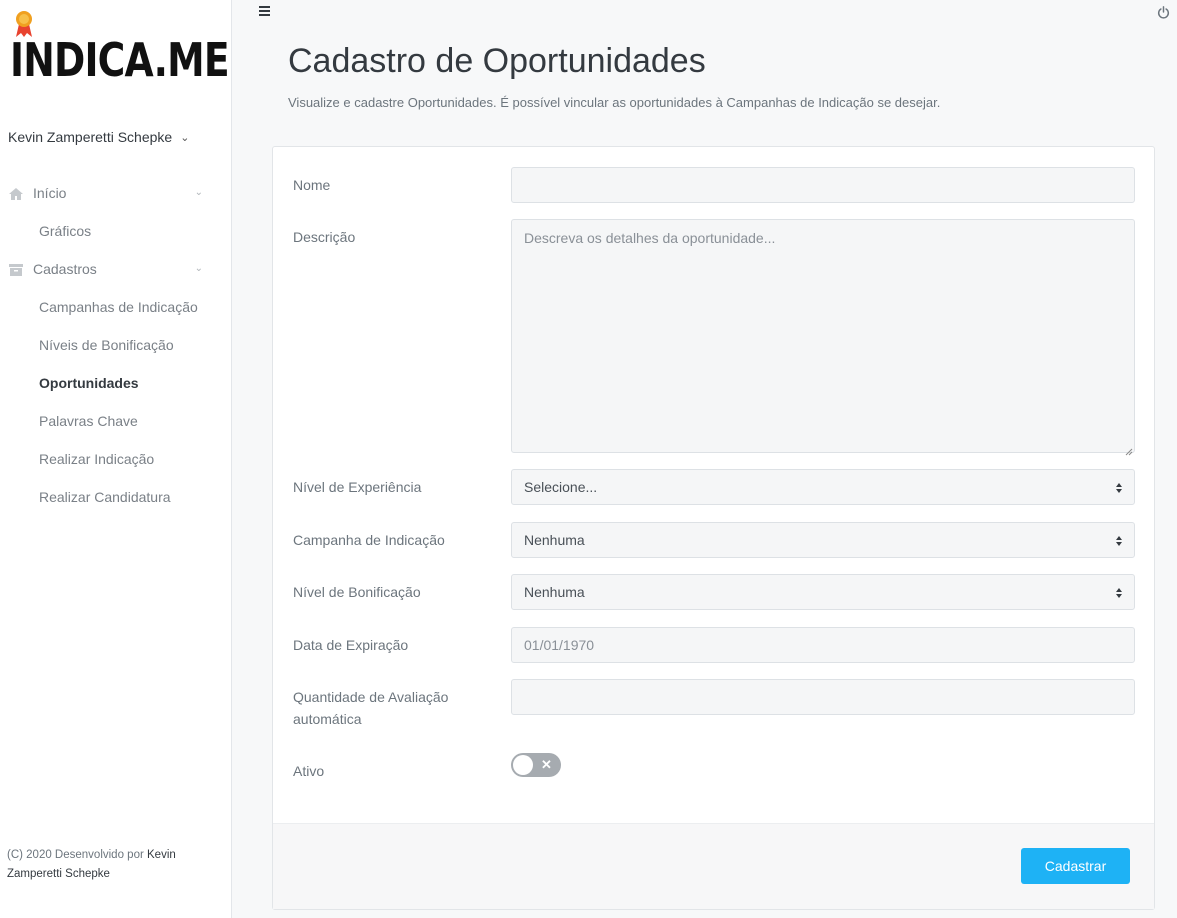 The image size is (1177, 918). I want to click on campanha-select: Nenhuma, so click(823, 540).